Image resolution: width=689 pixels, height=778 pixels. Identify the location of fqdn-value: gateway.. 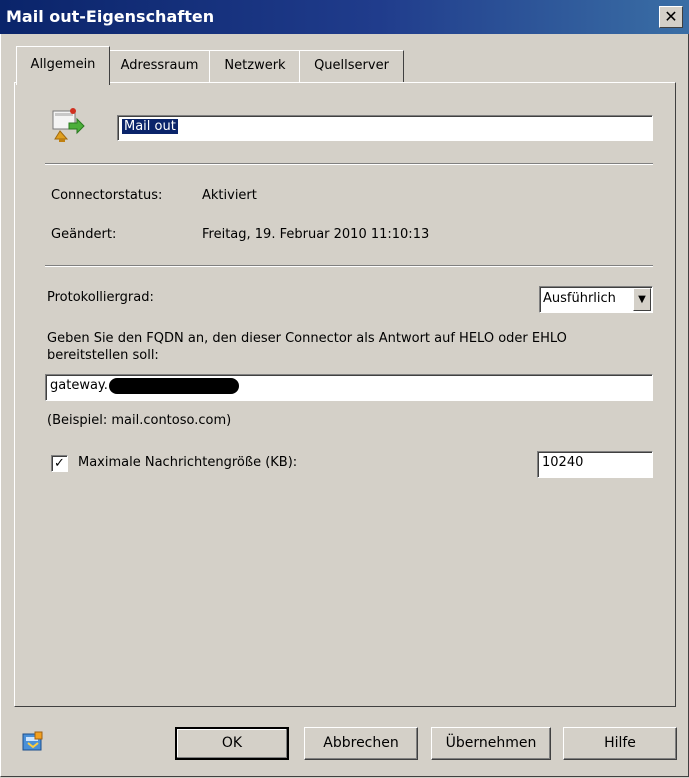
(79, 385).